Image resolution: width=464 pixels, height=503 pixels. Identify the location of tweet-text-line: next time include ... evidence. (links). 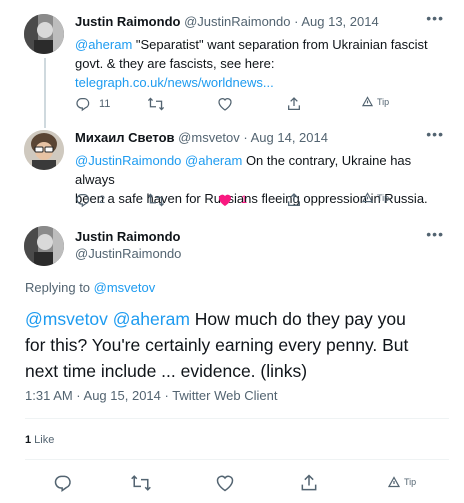
(166, 371).